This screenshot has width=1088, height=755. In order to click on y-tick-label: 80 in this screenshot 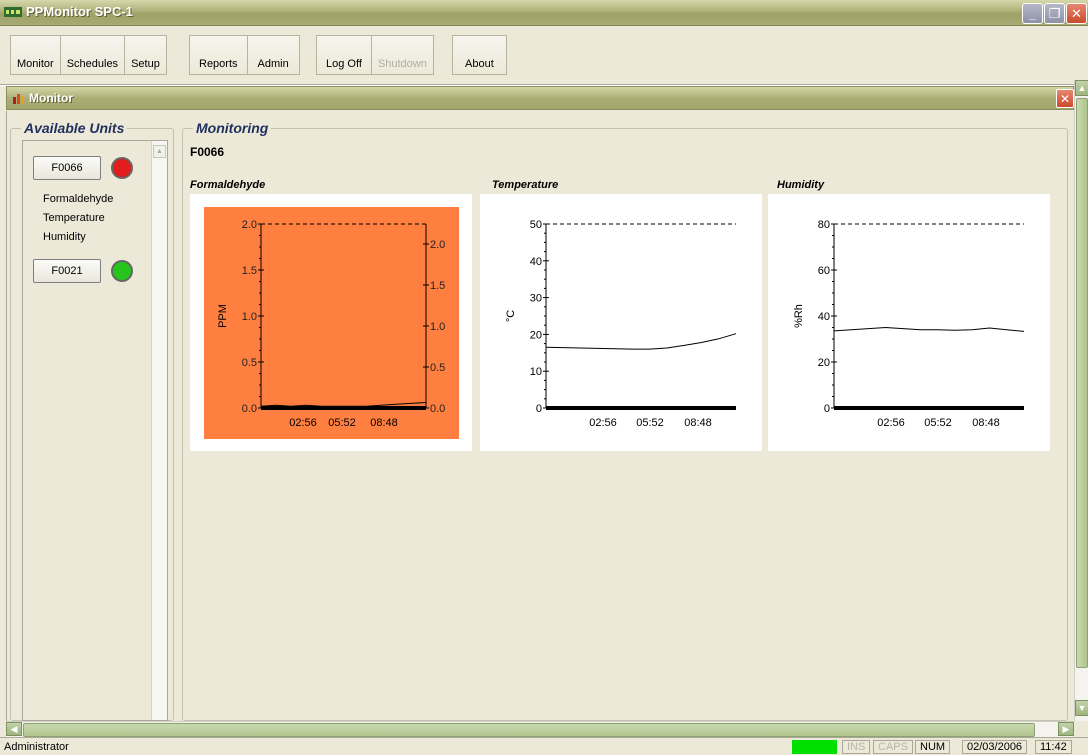, I will do `click(824, 225)`.